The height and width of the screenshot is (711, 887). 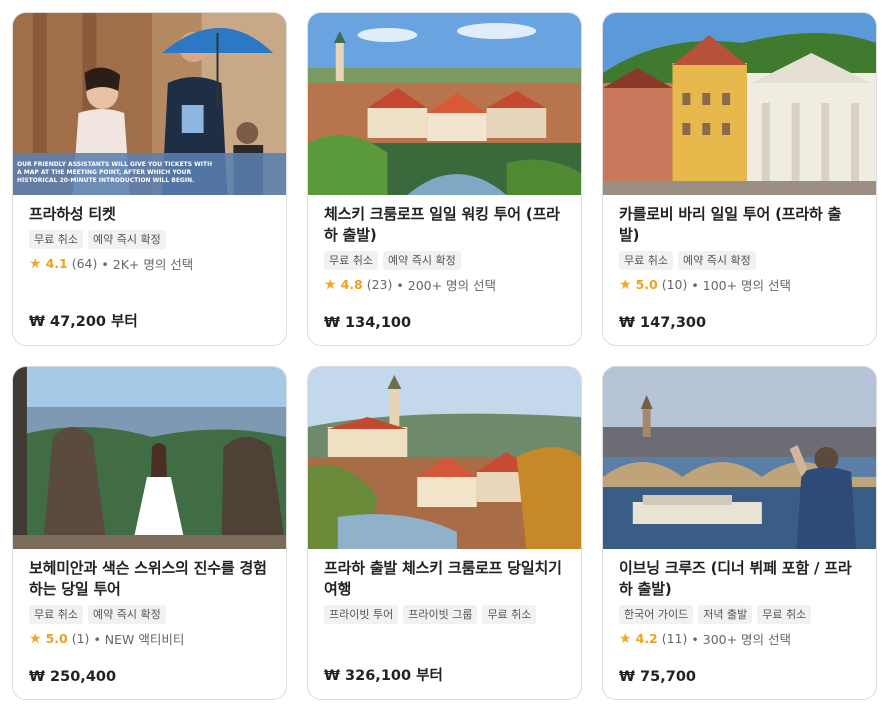 I want to click on tag-private-tour: 프라이빗 투어, so click(x=361, y=614).